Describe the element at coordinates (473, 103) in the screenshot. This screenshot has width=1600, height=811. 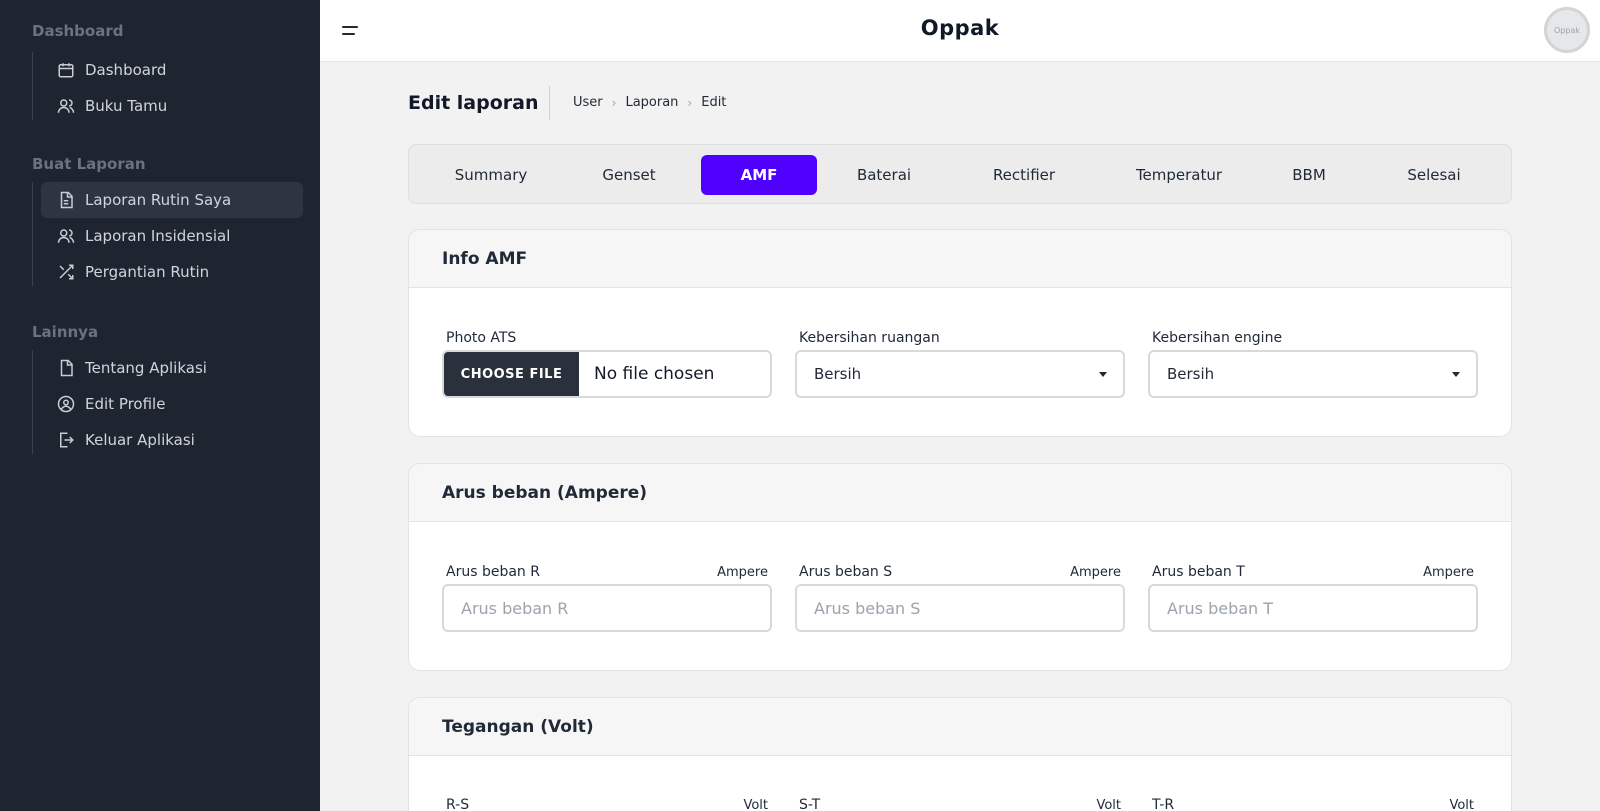
I see `page-title: Edit laporan` at that location.